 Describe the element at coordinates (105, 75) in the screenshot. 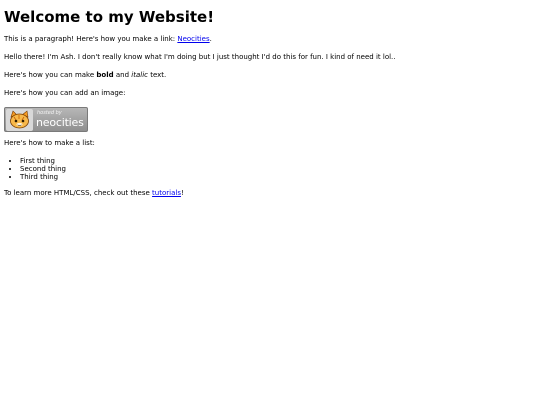

I see `bold-text: bold` at that location.